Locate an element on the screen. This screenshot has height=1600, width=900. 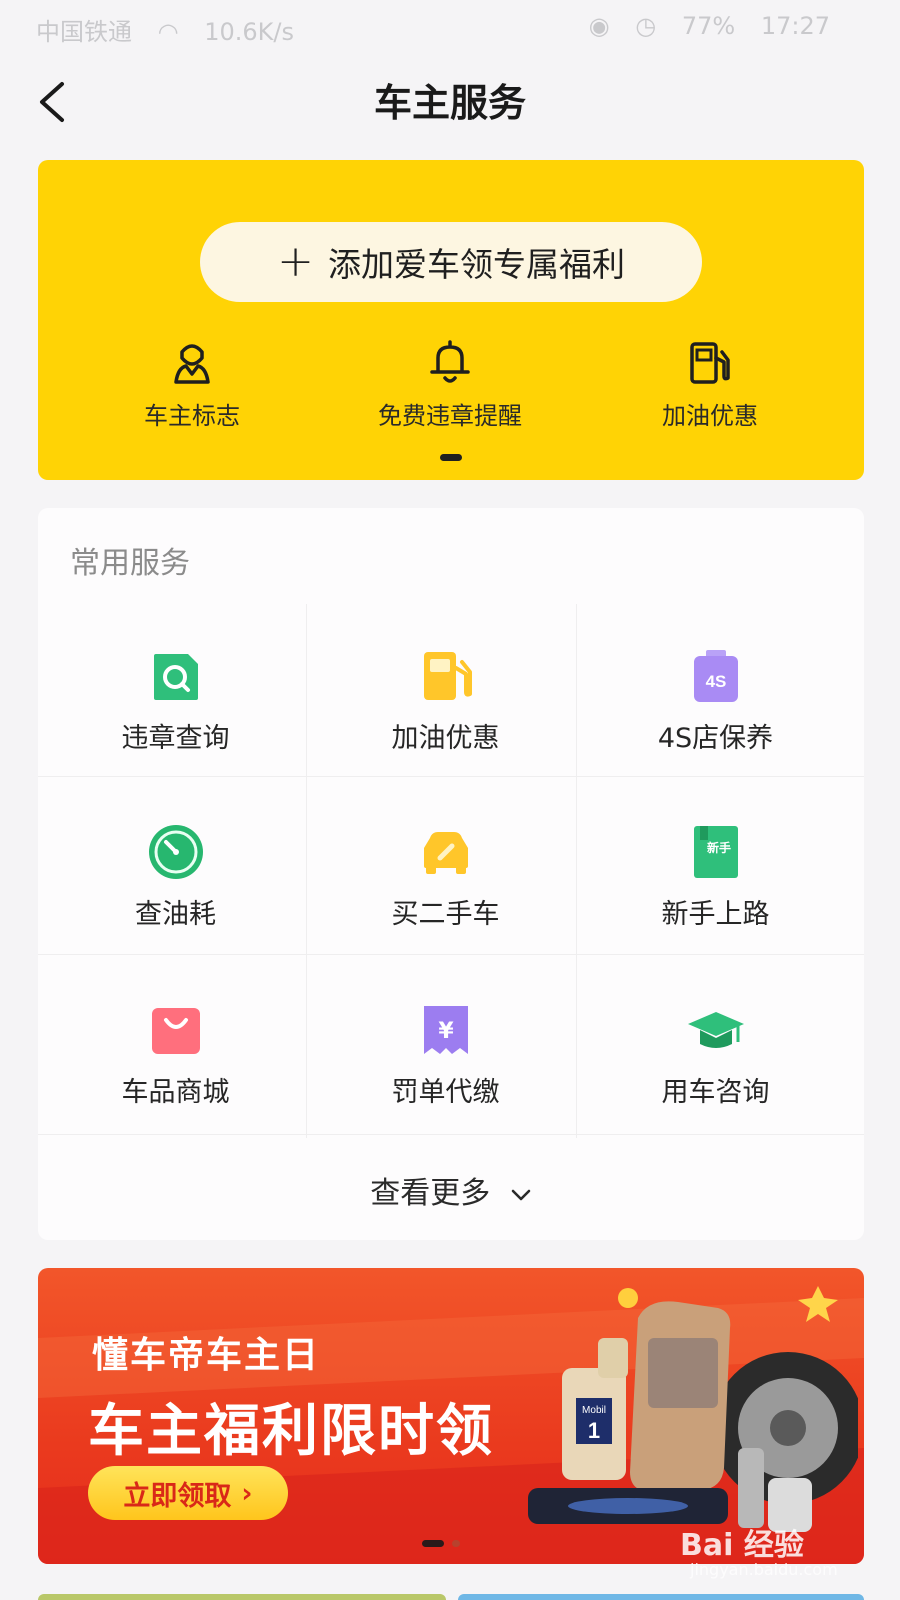
svg-text: Mobil is located at coordinates (594, 1410).